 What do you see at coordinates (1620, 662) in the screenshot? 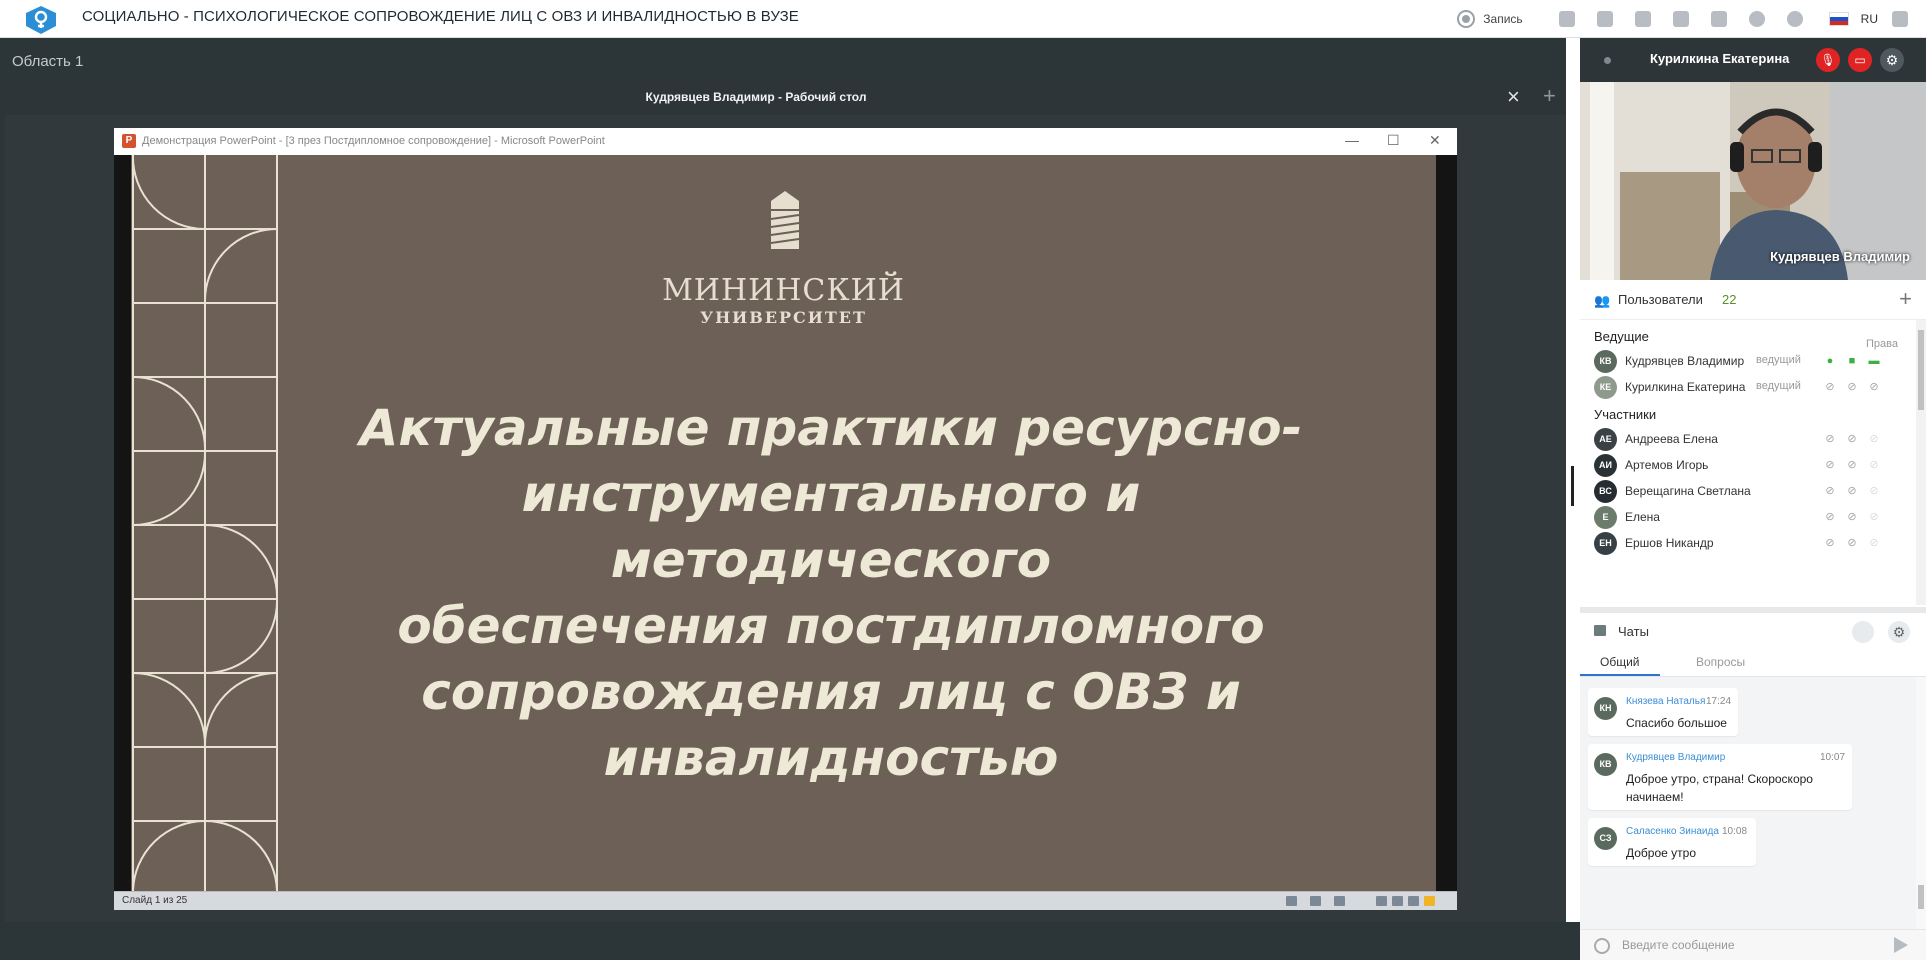
I see `tab-general: Общий` at bounding box center [1620, 662].